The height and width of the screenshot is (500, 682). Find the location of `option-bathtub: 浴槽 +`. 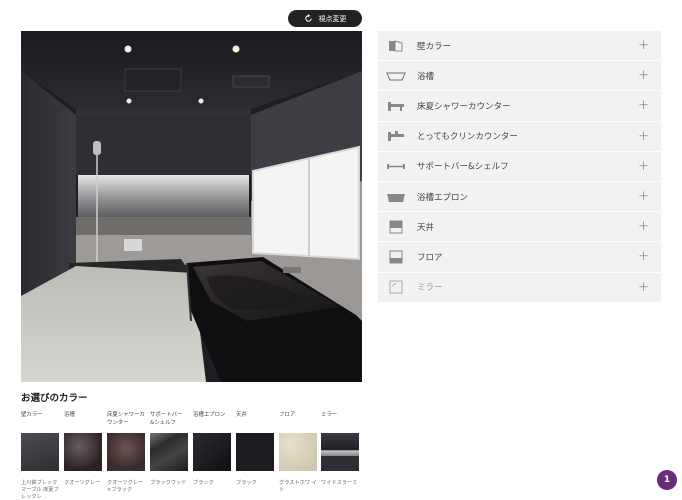

option-bathtub: 浴槽 + is located at coordinates (519, 76).